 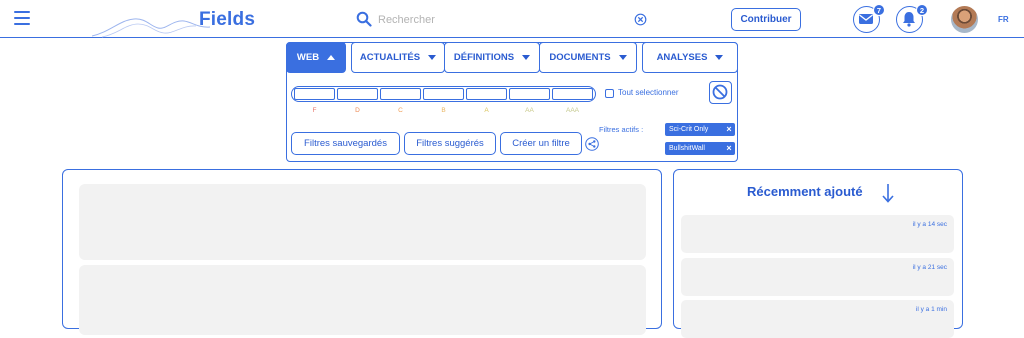 I want to click on chip-label: Sci-Crit Only, so click(x=689, y=129).